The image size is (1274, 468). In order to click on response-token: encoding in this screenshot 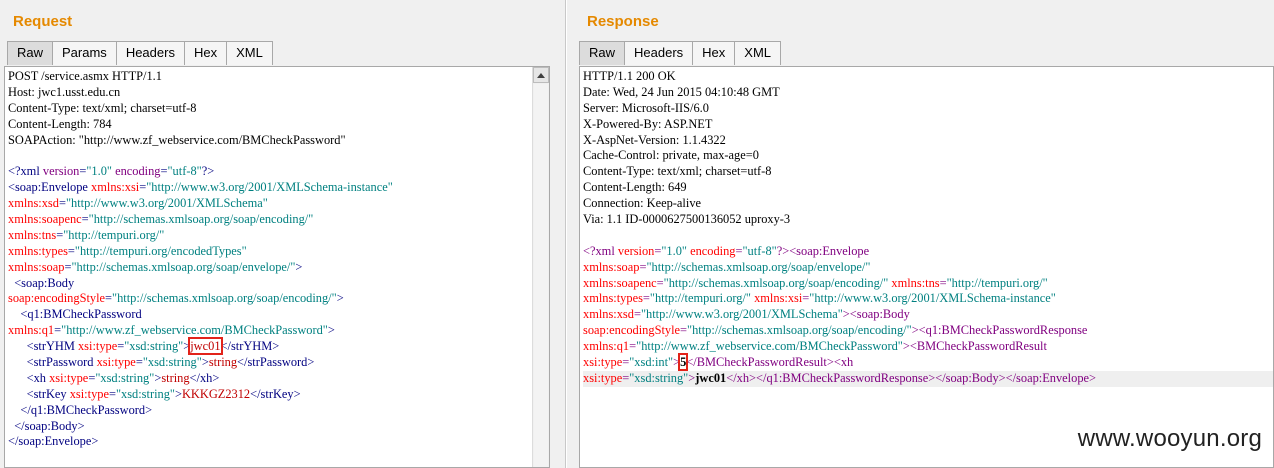, I will do `click(713, 250)`.